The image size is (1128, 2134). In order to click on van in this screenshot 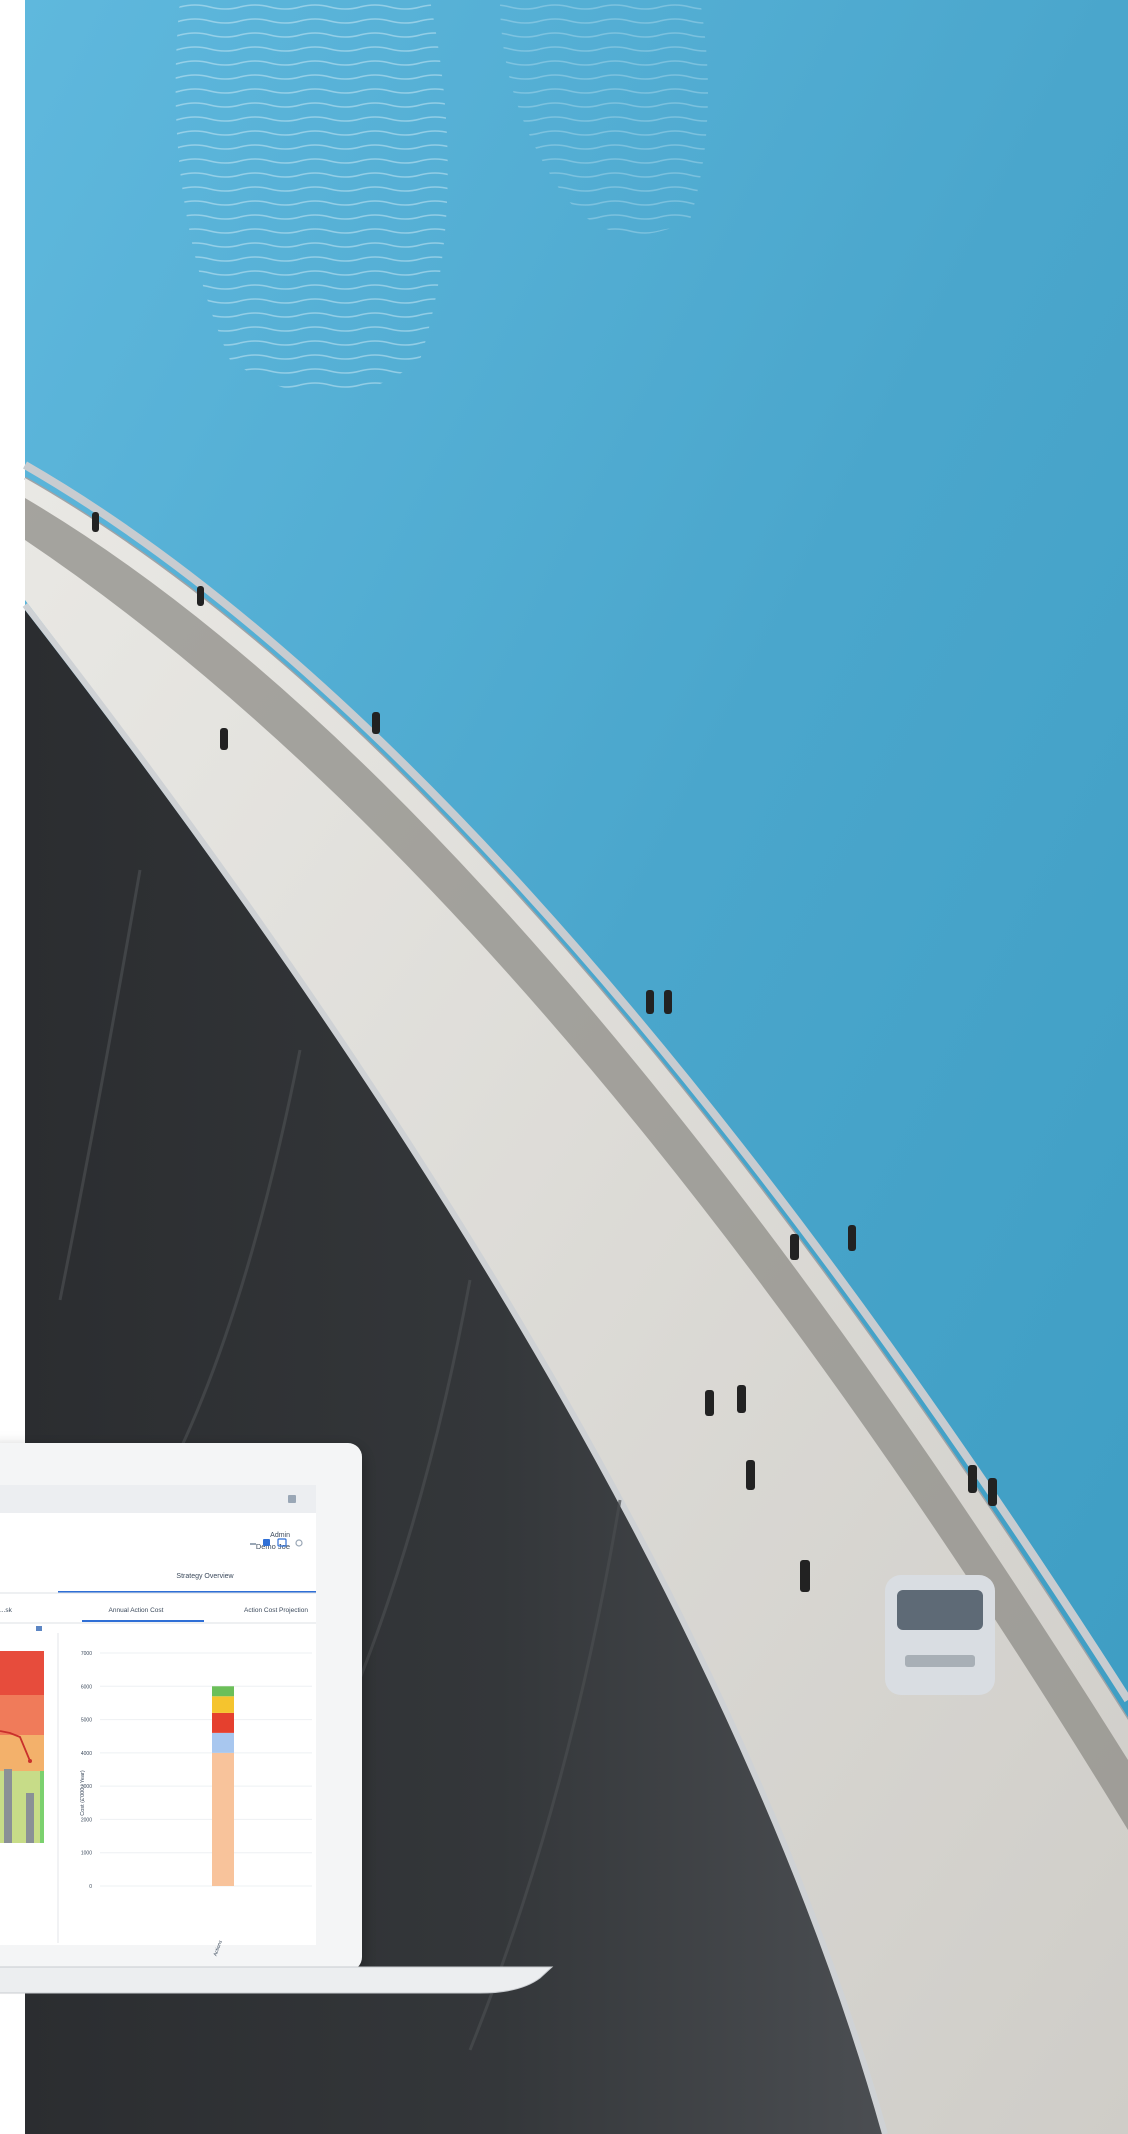, I will do `click(940, 1635)`.